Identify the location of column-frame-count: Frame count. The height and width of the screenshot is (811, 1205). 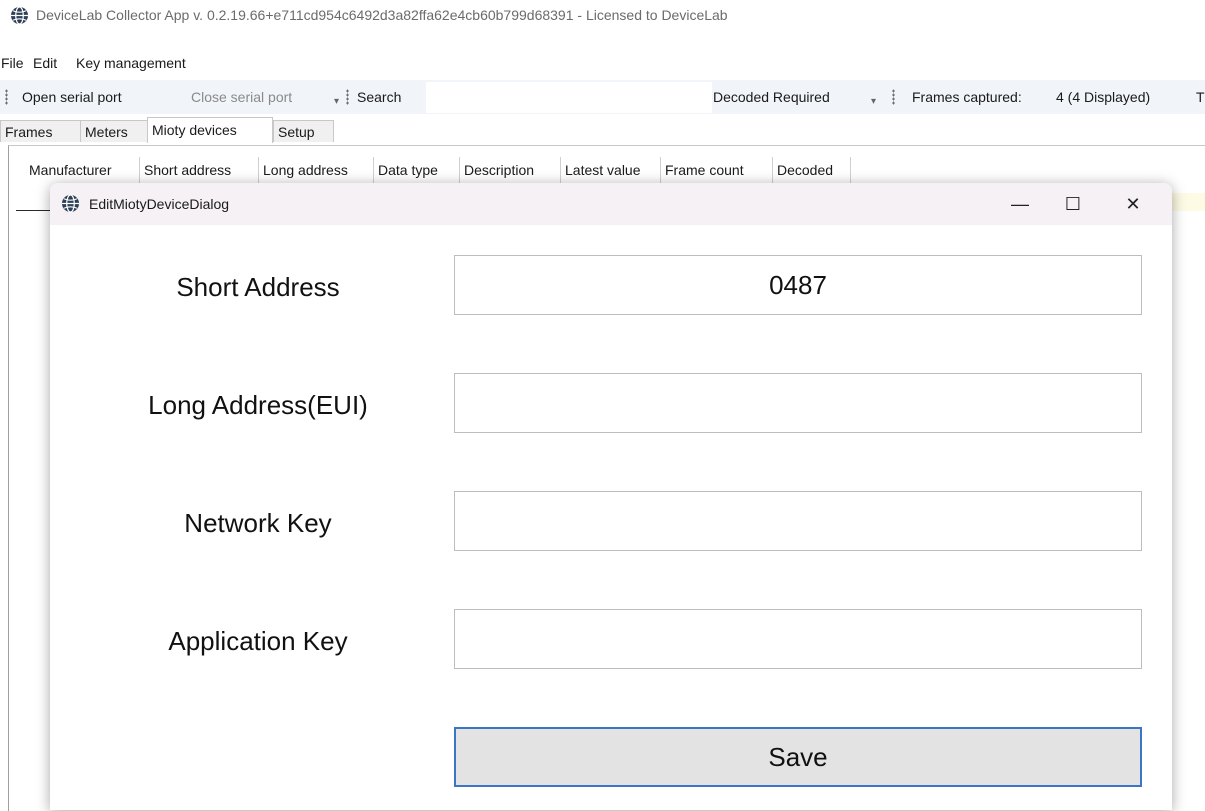
(717, 170).